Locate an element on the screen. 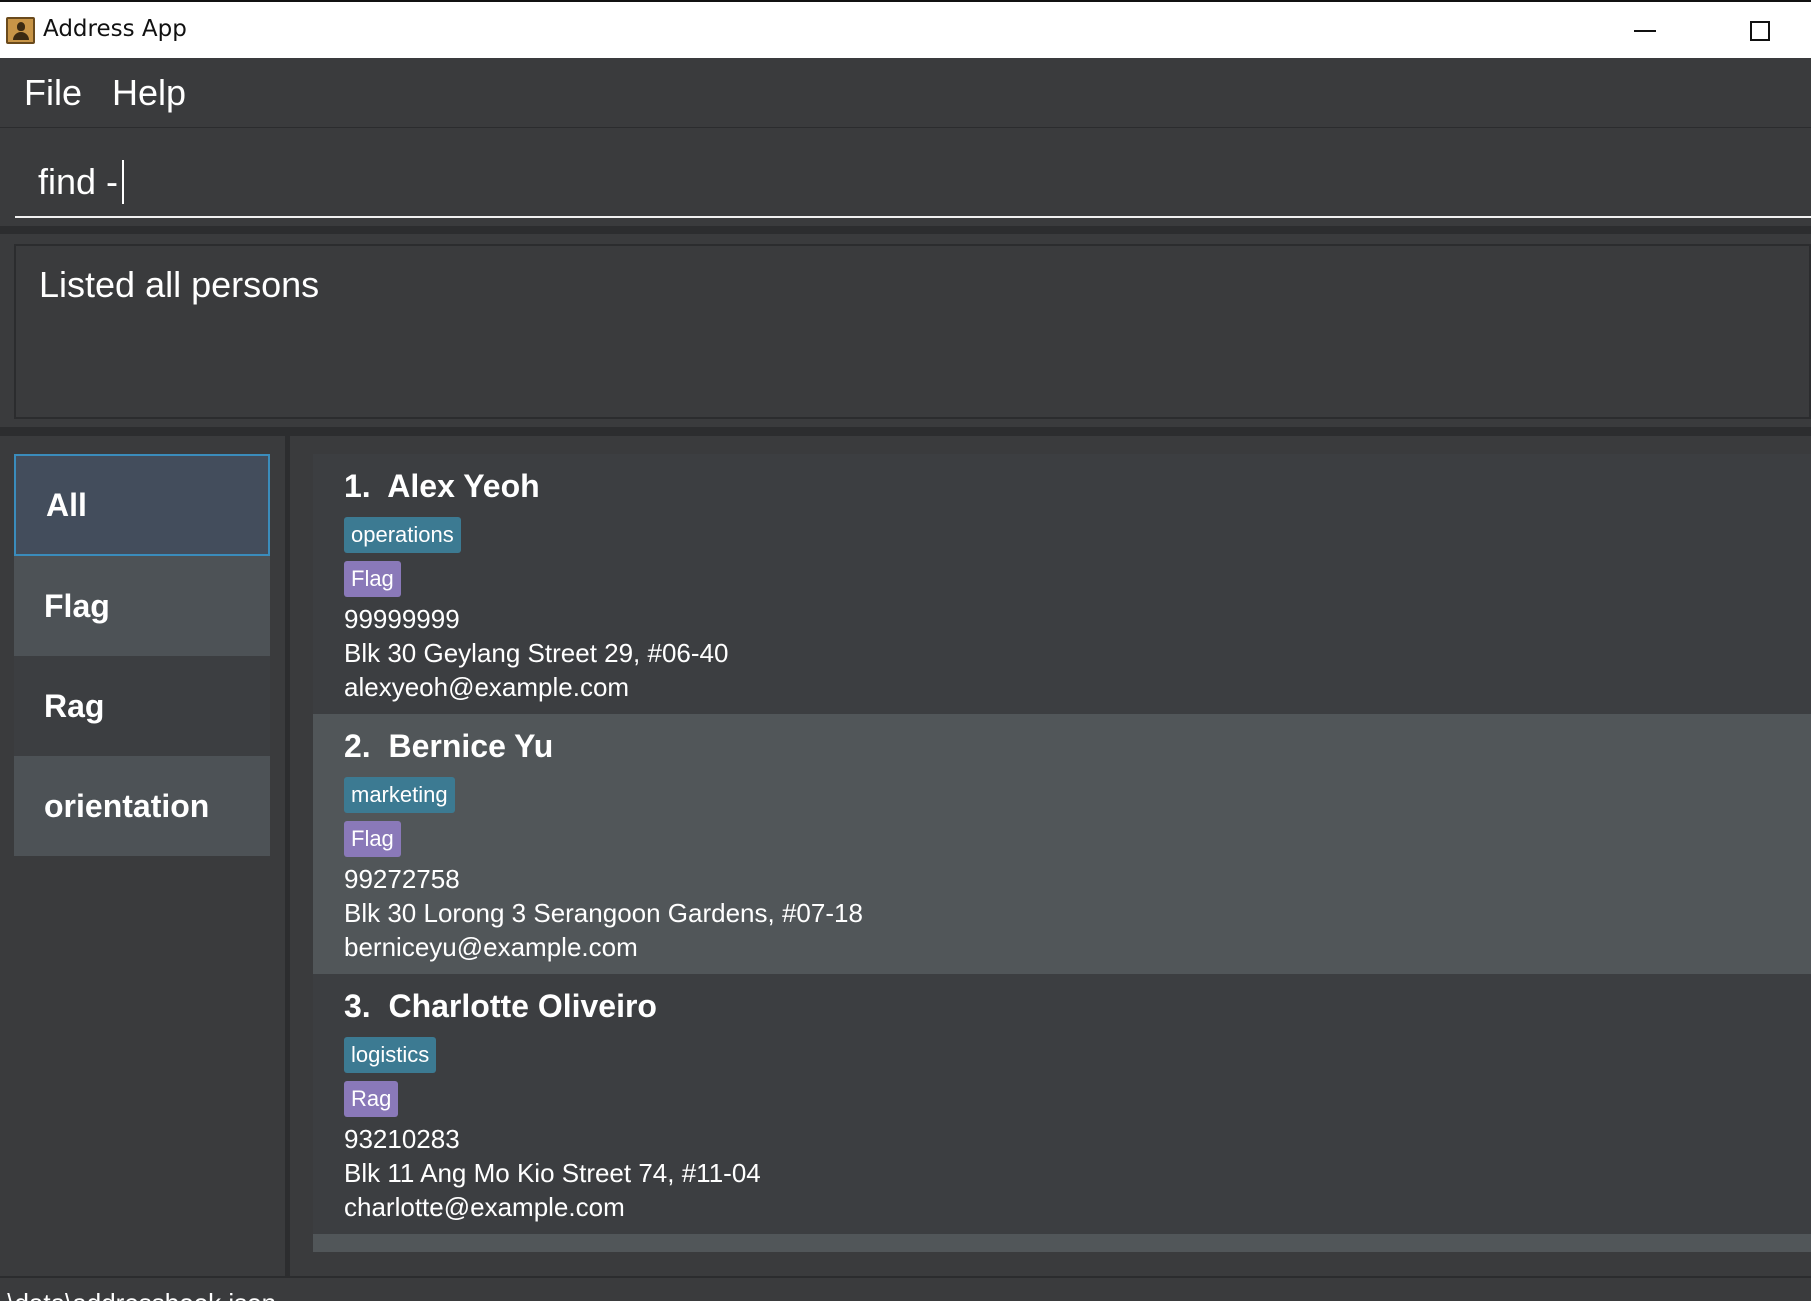  person-email: alexyeoh@example.com is located at coordinates (487, 687).